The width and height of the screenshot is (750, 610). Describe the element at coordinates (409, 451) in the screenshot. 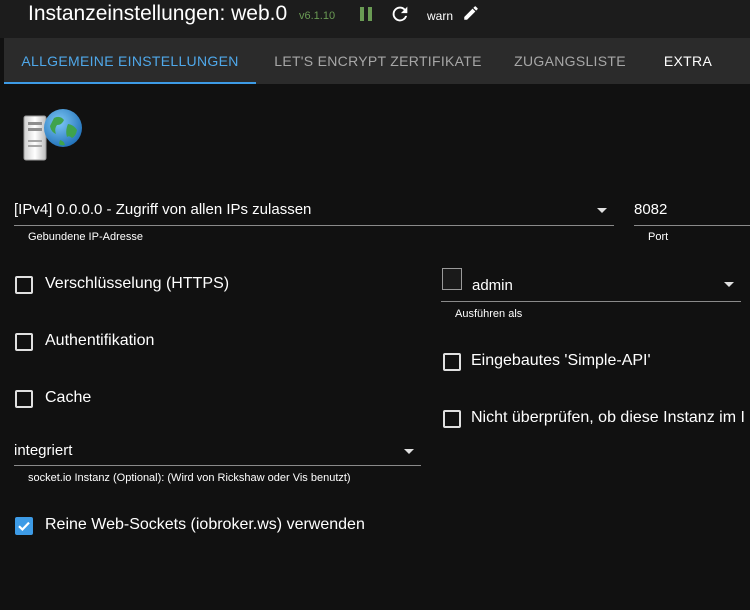

I see `socketio-chevron-down-icon` at that location.